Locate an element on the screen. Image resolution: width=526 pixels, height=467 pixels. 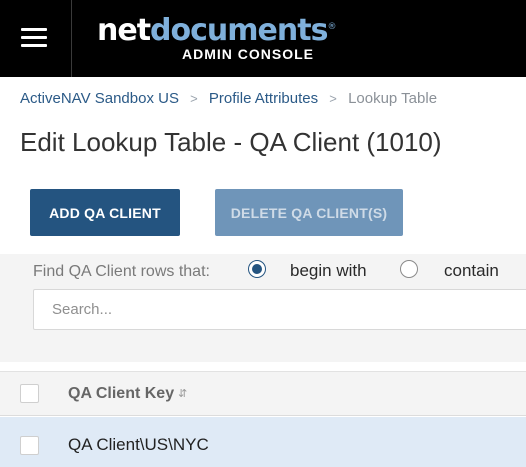
find-rows-label: Find QA Client rows that: is located at coordinates (121, 271).